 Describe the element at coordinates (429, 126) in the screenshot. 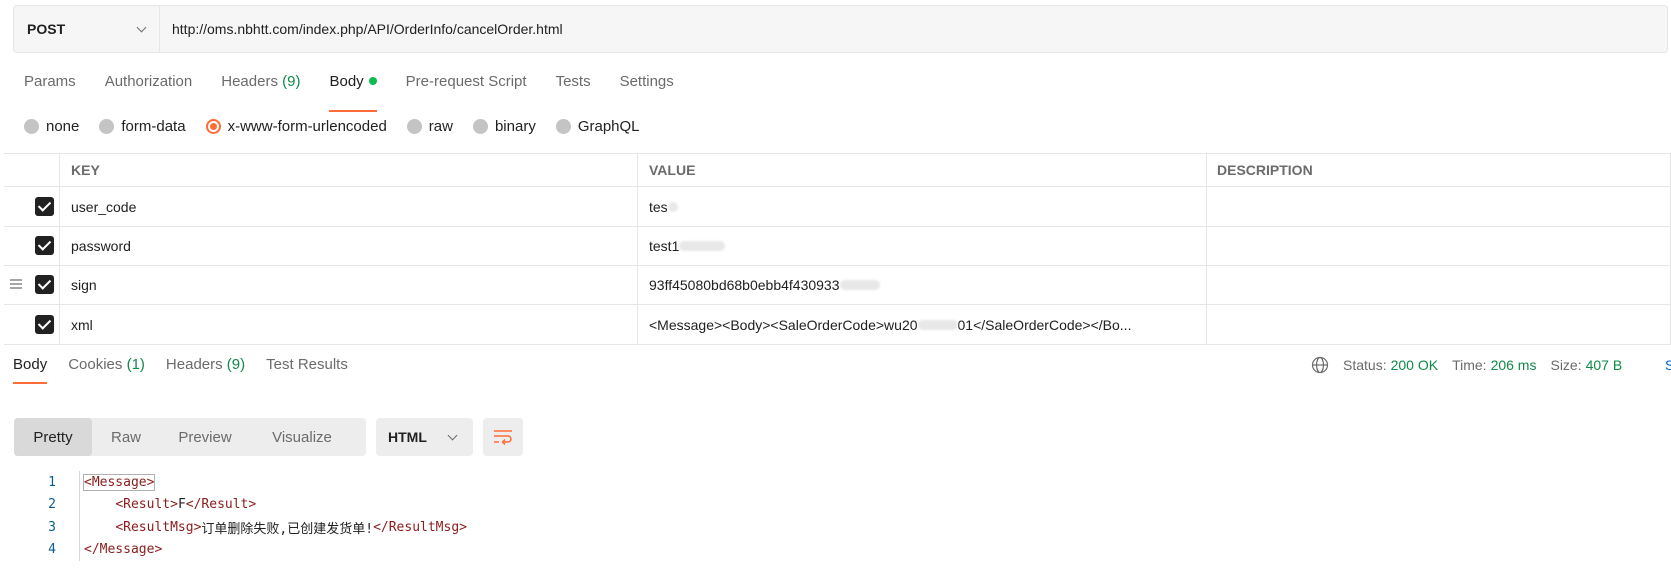

I see `radio-raw: raw` at that location.